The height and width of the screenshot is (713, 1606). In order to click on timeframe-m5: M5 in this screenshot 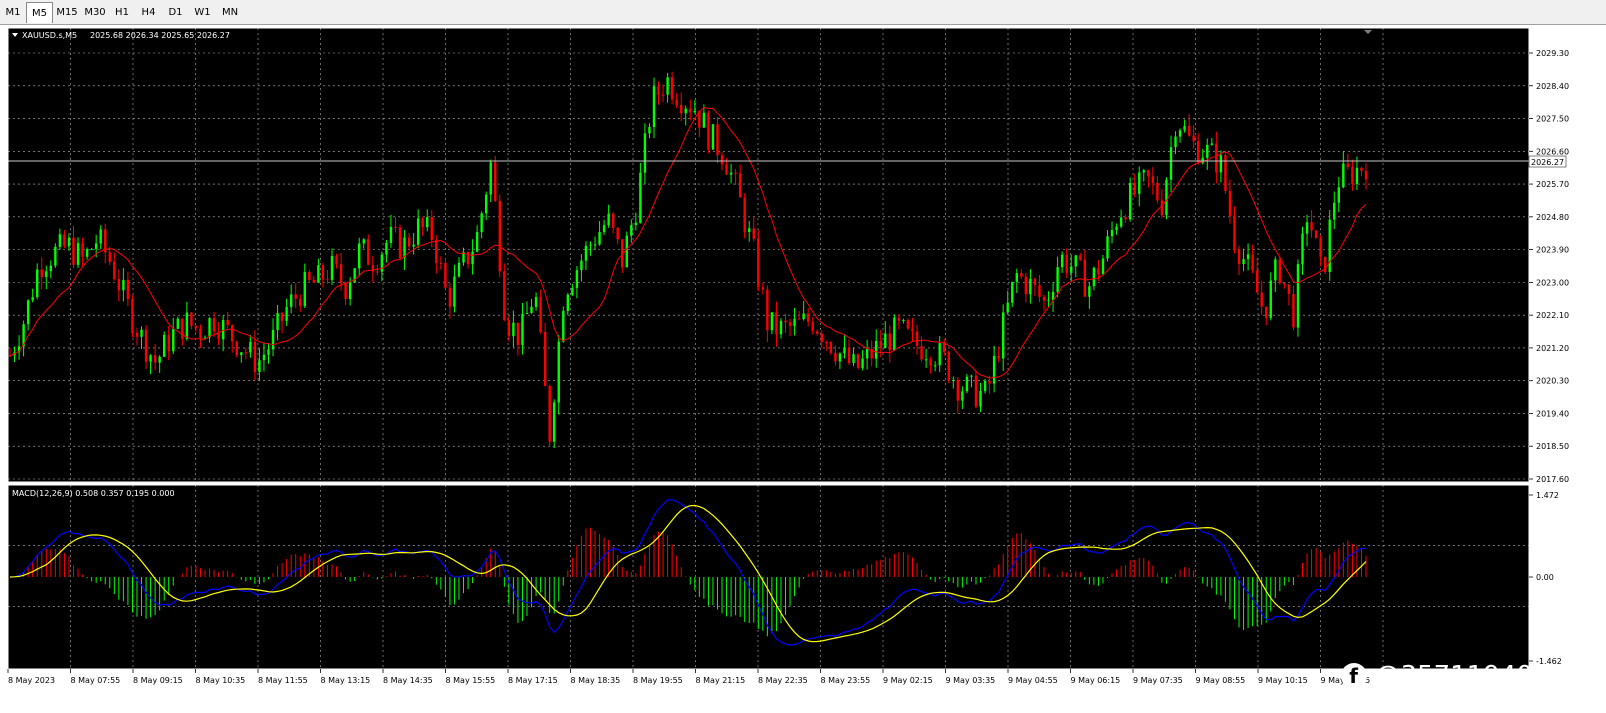, I will do `click(39, 12)`.